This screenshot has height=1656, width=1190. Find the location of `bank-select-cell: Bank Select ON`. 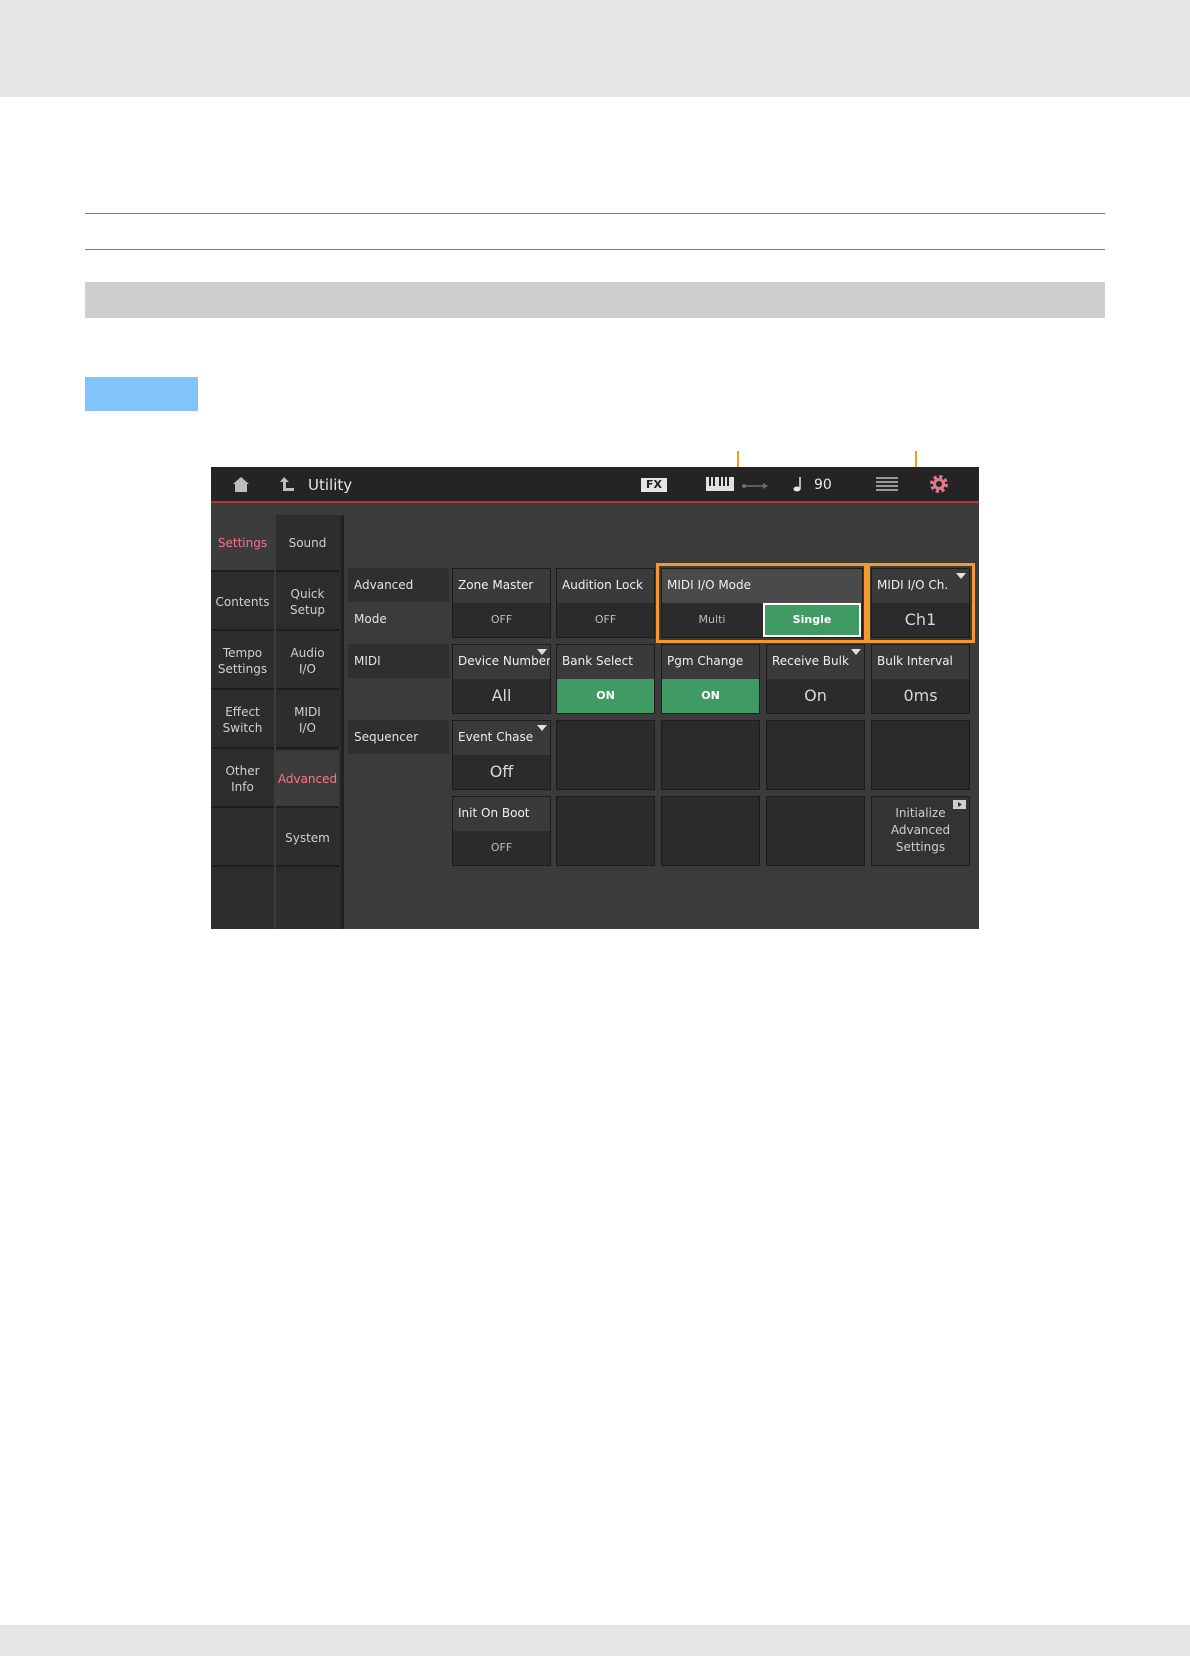

bank-select-cell: Bank Select ON is located at coordinates (605, 679).